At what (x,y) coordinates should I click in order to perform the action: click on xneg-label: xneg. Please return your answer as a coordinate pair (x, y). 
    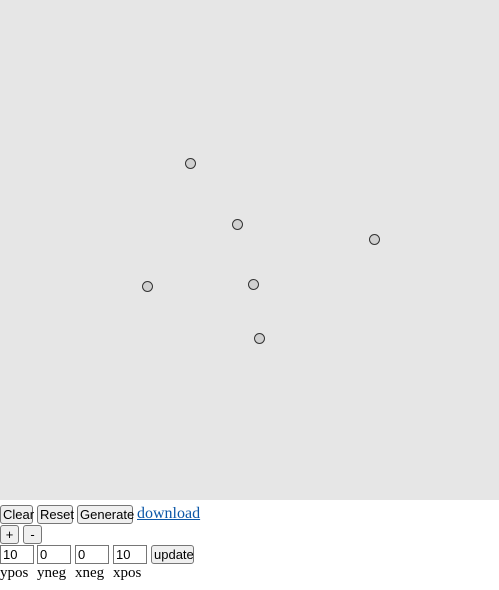
    Looking at the image, I should click on (90, 573).